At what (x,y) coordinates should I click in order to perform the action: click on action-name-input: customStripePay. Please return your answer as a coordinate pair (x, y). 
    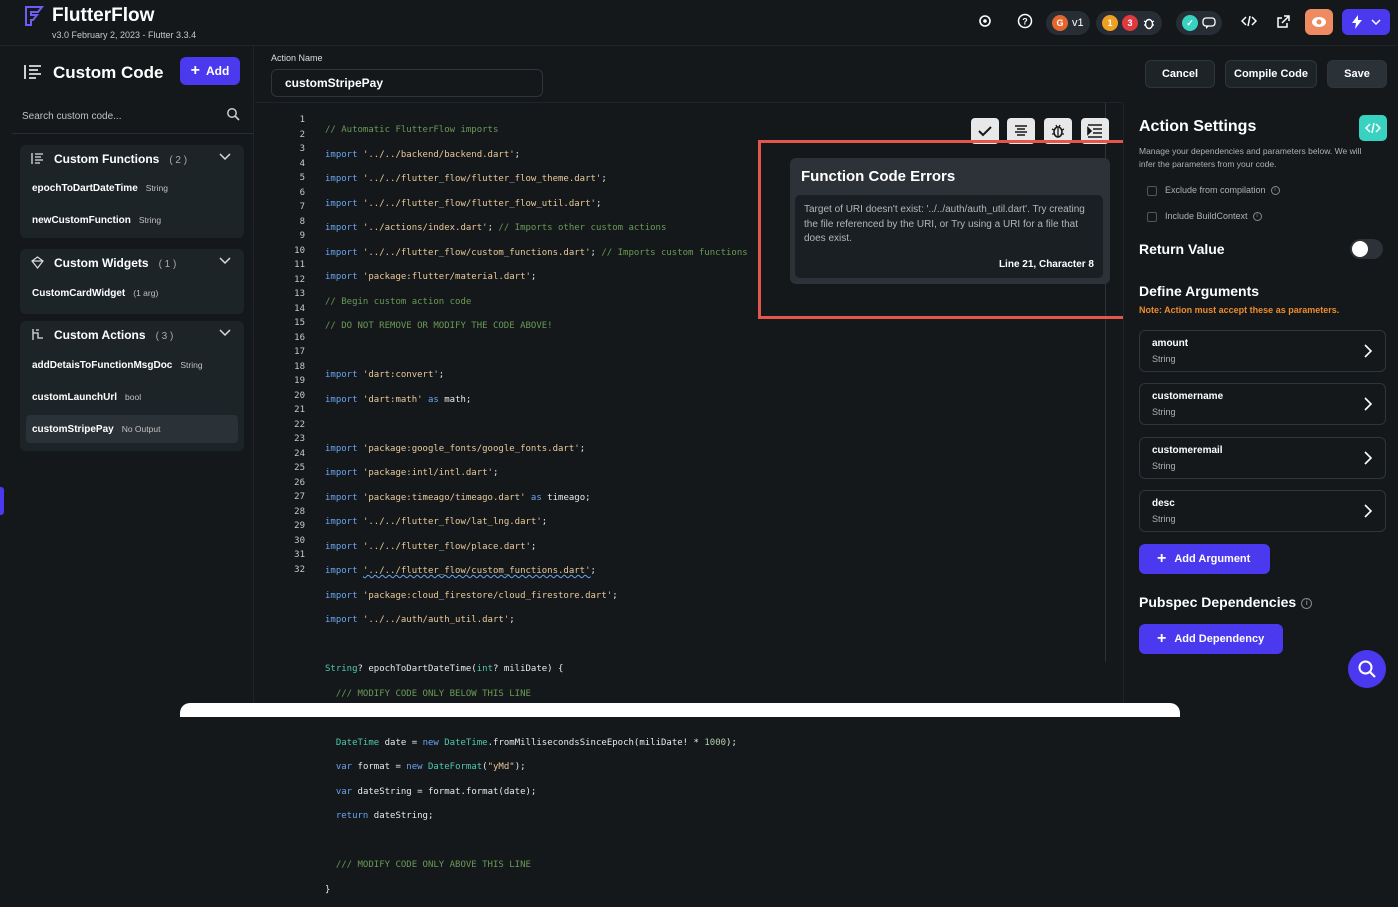
    Looking at the image, I should click on (407, 83).